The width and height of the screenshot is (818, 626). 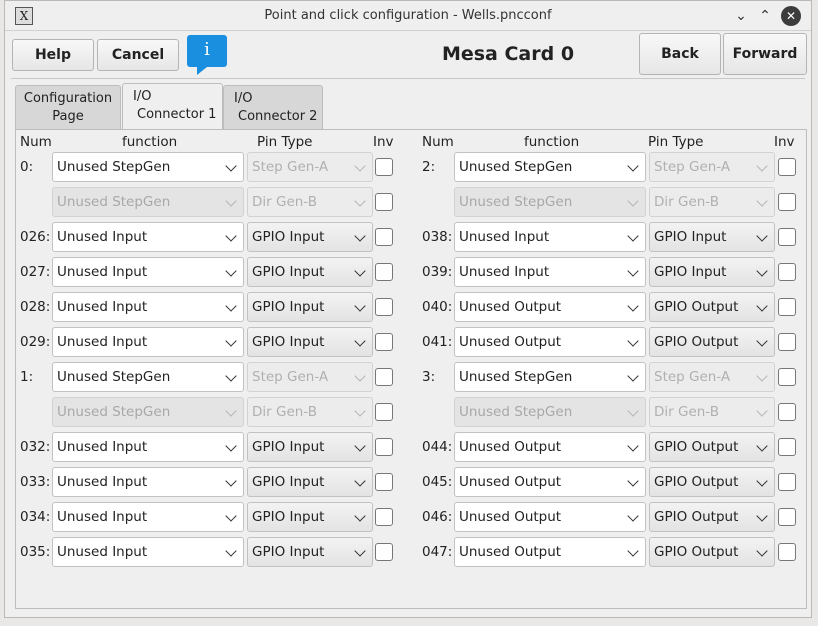 I want to click on forward-button: Forward, so click(x=765, y=54).